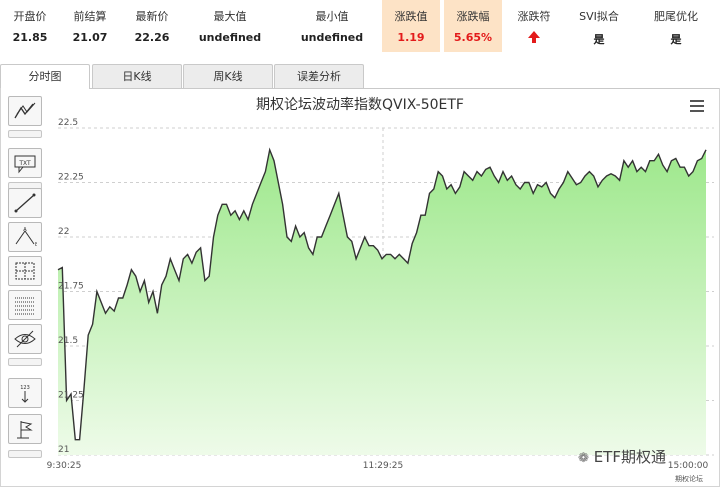 The width and height of the screenshot is (720, 488). I want to click on y-tick-label: 22, so click(63, 232).